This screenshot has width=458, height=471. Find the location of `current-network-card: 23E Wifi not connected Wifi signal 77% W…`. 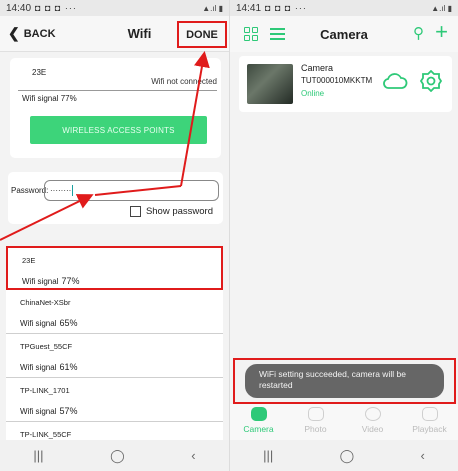

current-network-card: 23E Wifi not connected Wifi signal 77% W… is located at coordinates (115, 108).